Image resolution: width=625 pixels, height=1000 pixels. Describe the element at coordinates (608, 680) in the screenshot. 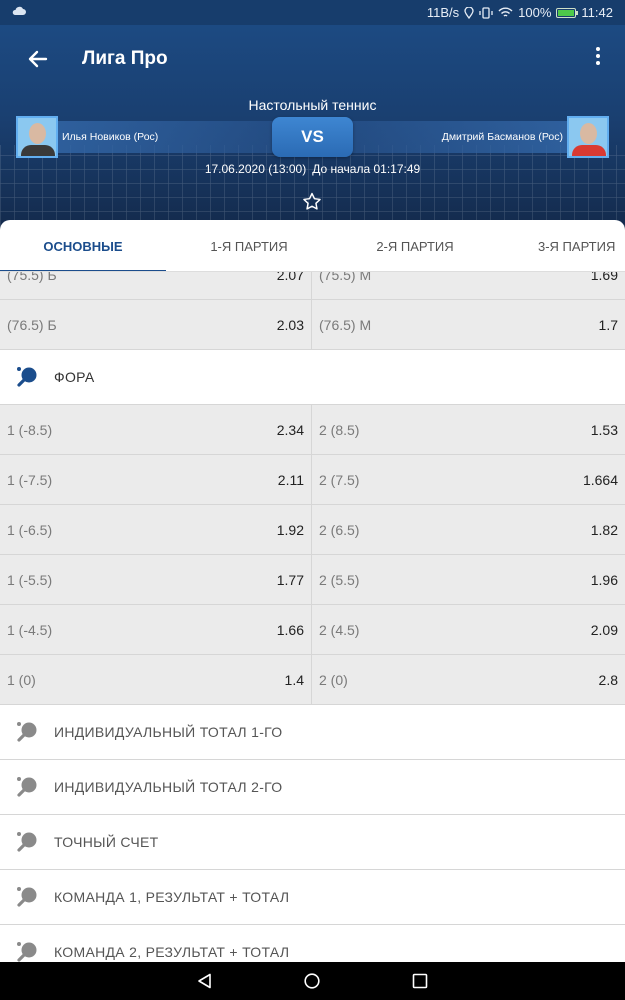

I see `odds-value: 2.8` at that location.